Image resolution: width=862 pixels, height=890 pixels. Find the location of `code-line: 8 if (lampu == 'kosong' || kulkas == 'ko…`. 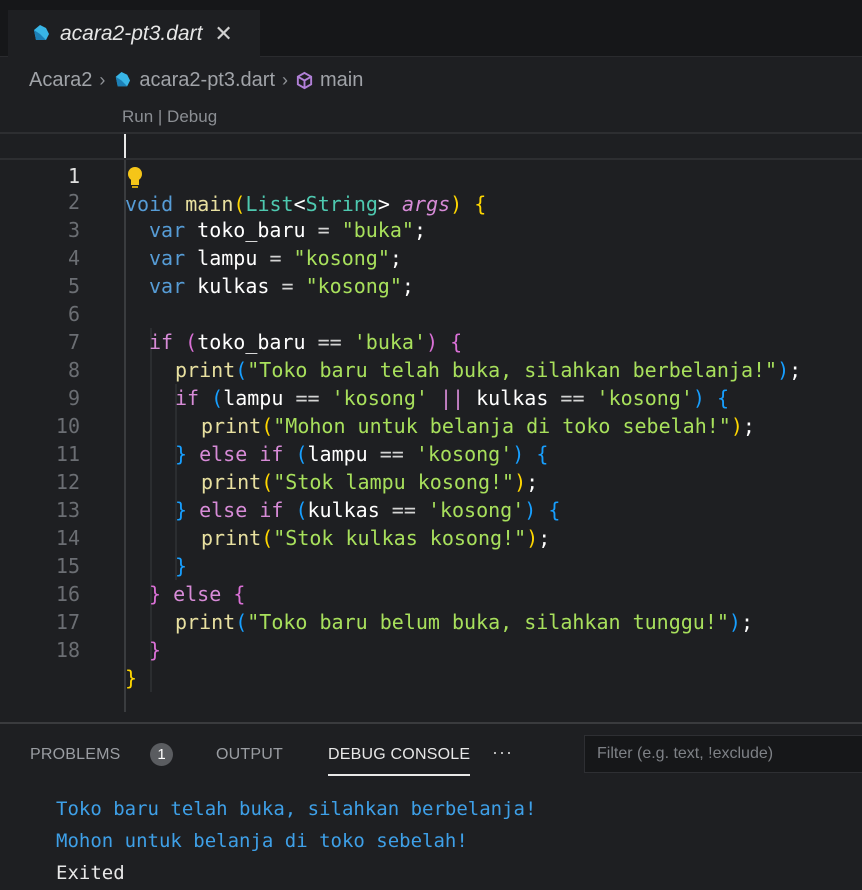

code-line: 8 if (lampu == 'kosong' || kulkas == 'ko… is located at coordinates (431, 369).